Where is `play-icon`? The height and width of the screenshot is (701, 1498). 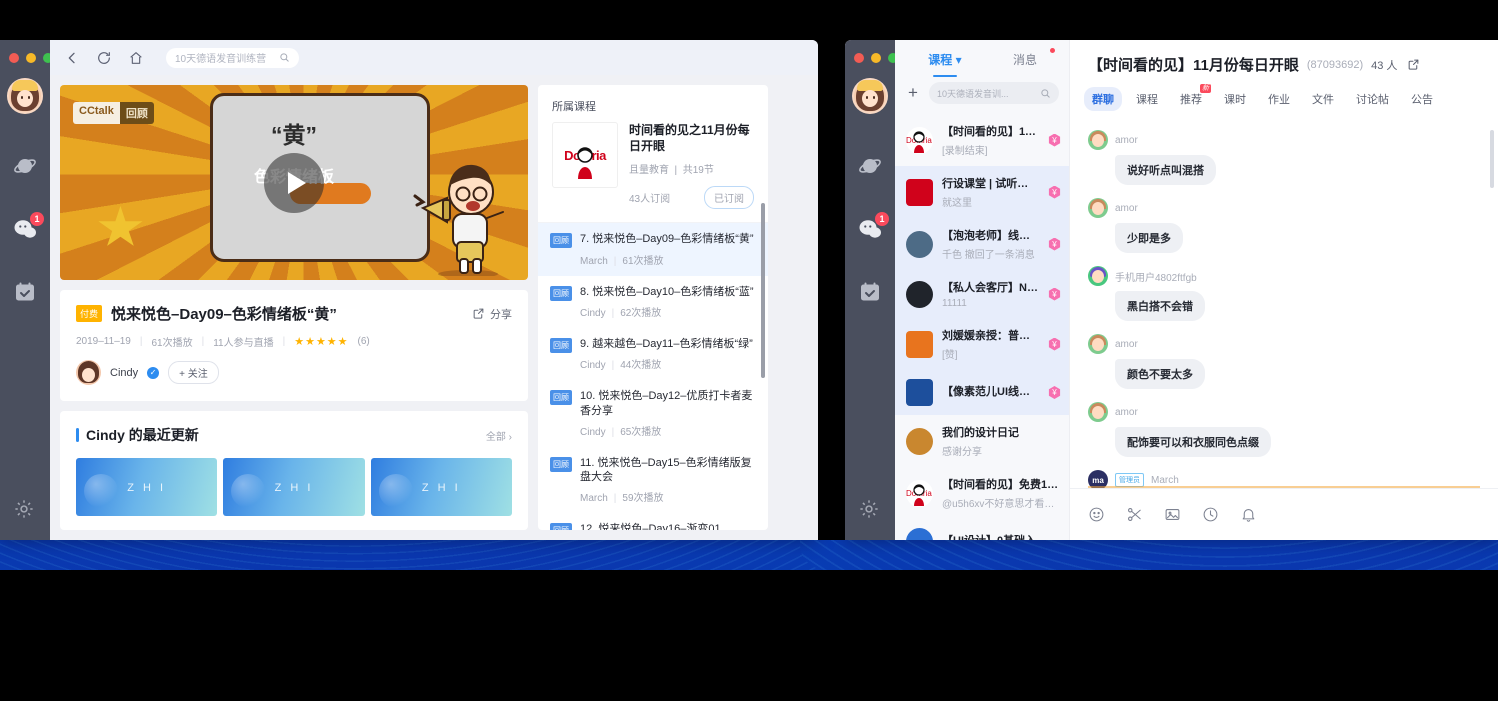 play-icon is located at coordinates (294, 182).